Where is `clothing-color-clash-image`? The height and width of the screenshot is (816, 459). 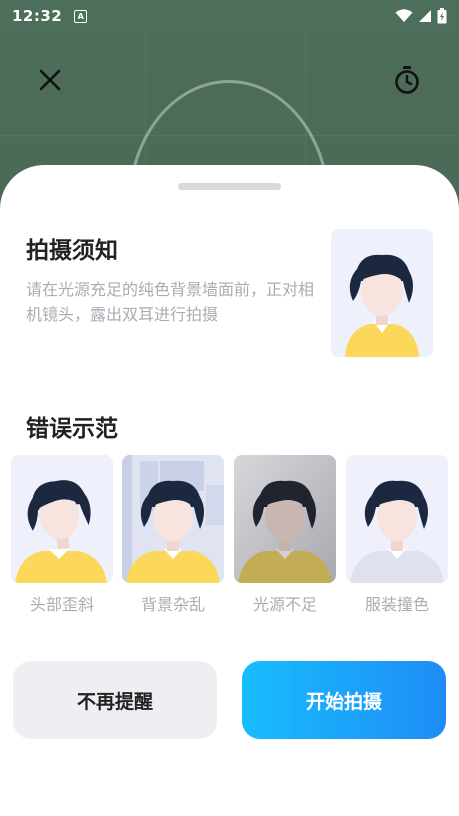 clothing-color-clash-image is located at coordinates (397, 519).